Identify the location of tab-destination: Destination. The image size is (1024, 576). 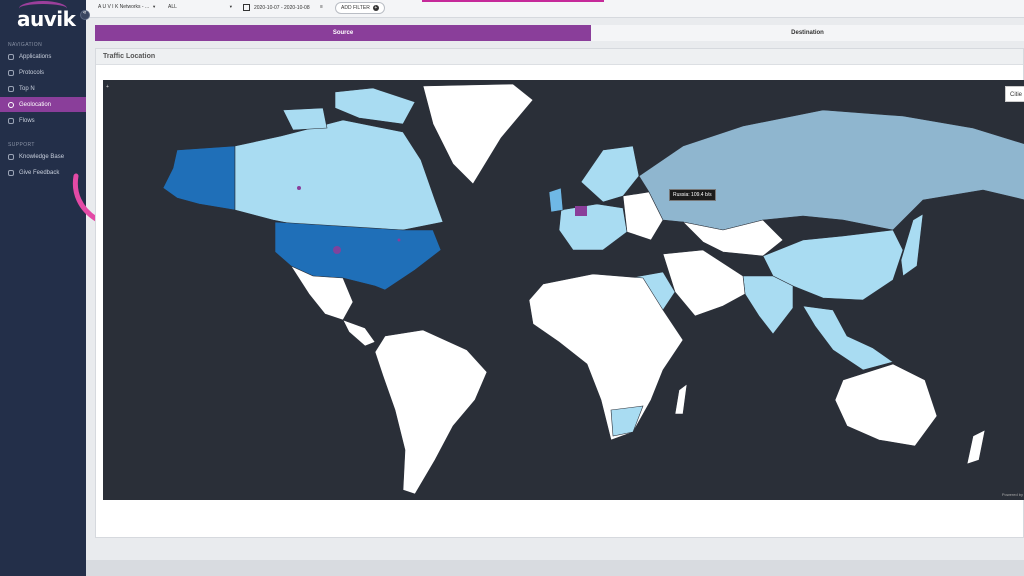
(807, 33).